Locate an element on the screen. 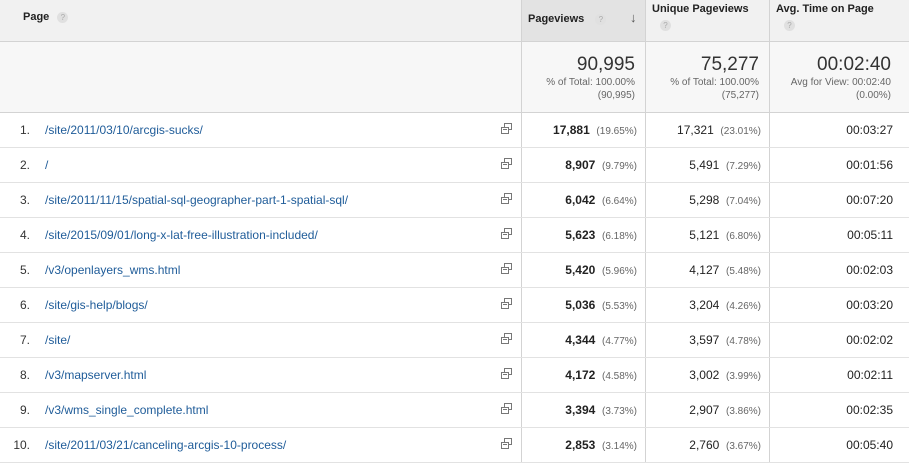 The image size is (909, 469). page-link: /v3/openlayers_wms.html is located at coordinates (112, 270).